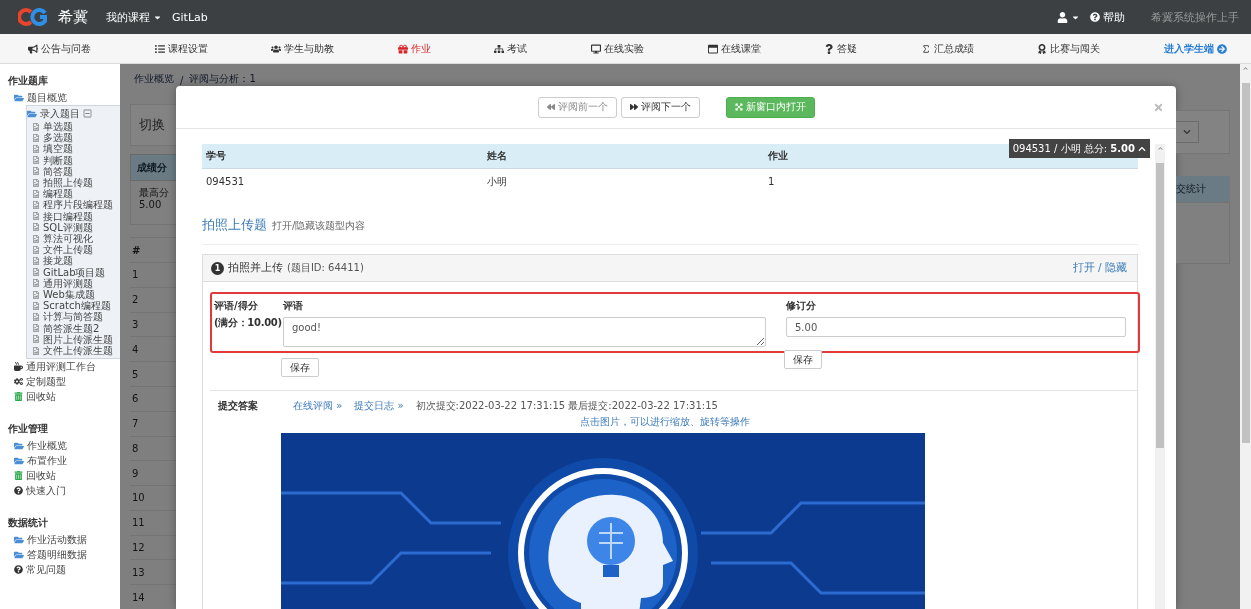 This screenshot has height=609, width=1251. What do you see at coordinates (276, 48) in the screenshot?
I see `users-icon` at bounding box center [276, 48].